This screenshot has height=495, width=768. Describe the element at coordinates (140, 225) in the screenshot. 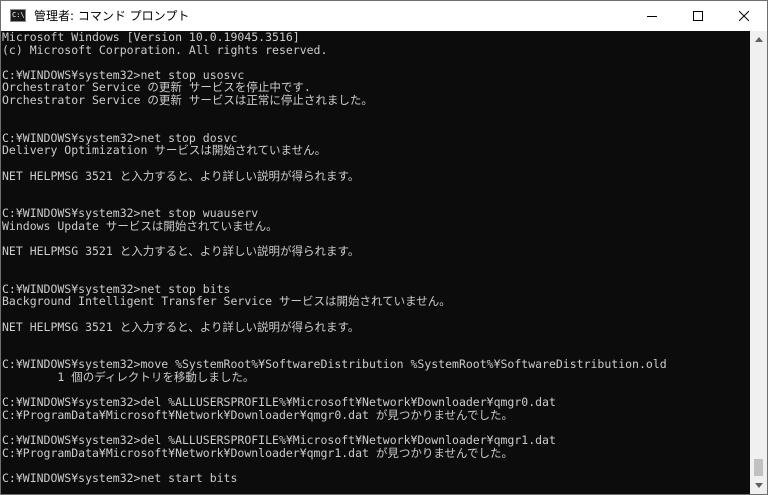

I see `console-line: Windows Update サービスは開始されていません。` at that location.